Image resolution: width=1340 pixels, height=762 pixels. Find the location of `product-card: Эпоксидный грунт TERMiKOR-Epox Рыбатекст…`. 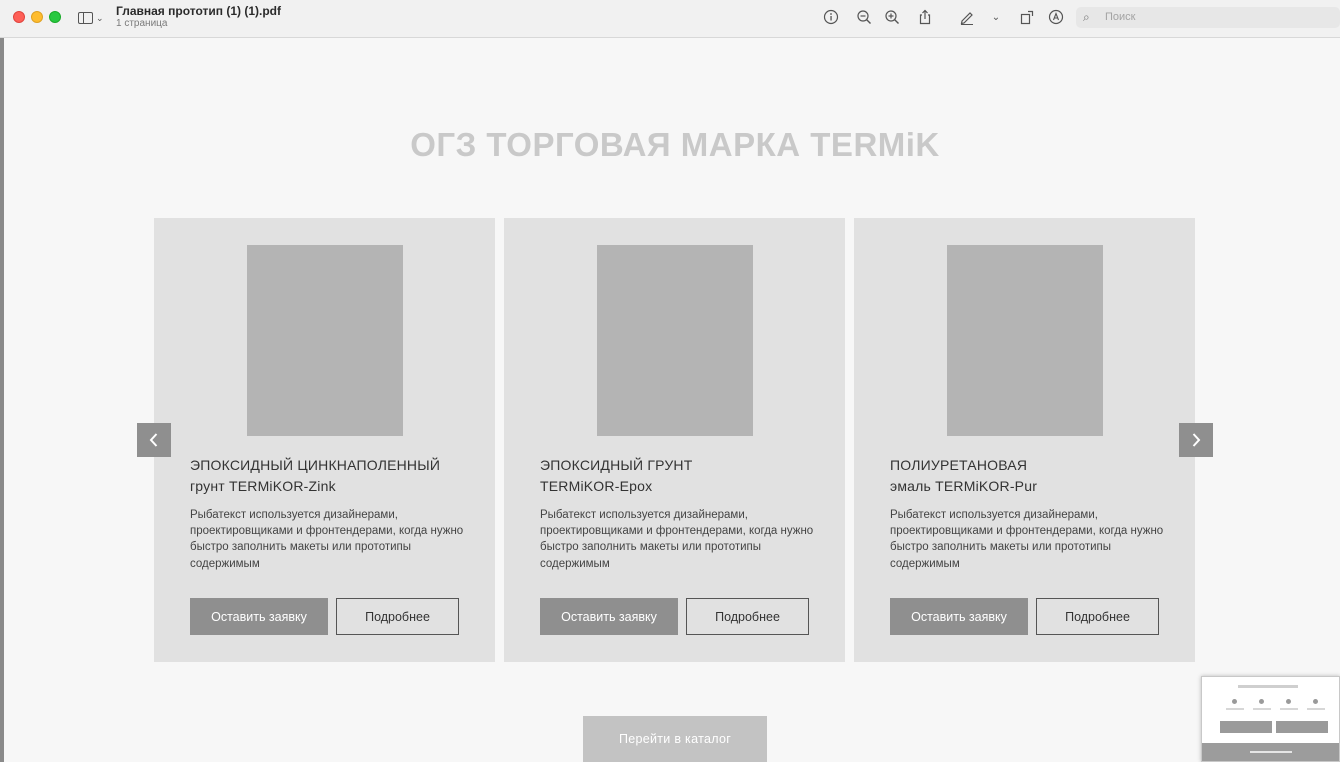

product-card: Эпоксидный грунт TERMiKOR-Epox Рыбатекст… is located at coordinates (674, 440).